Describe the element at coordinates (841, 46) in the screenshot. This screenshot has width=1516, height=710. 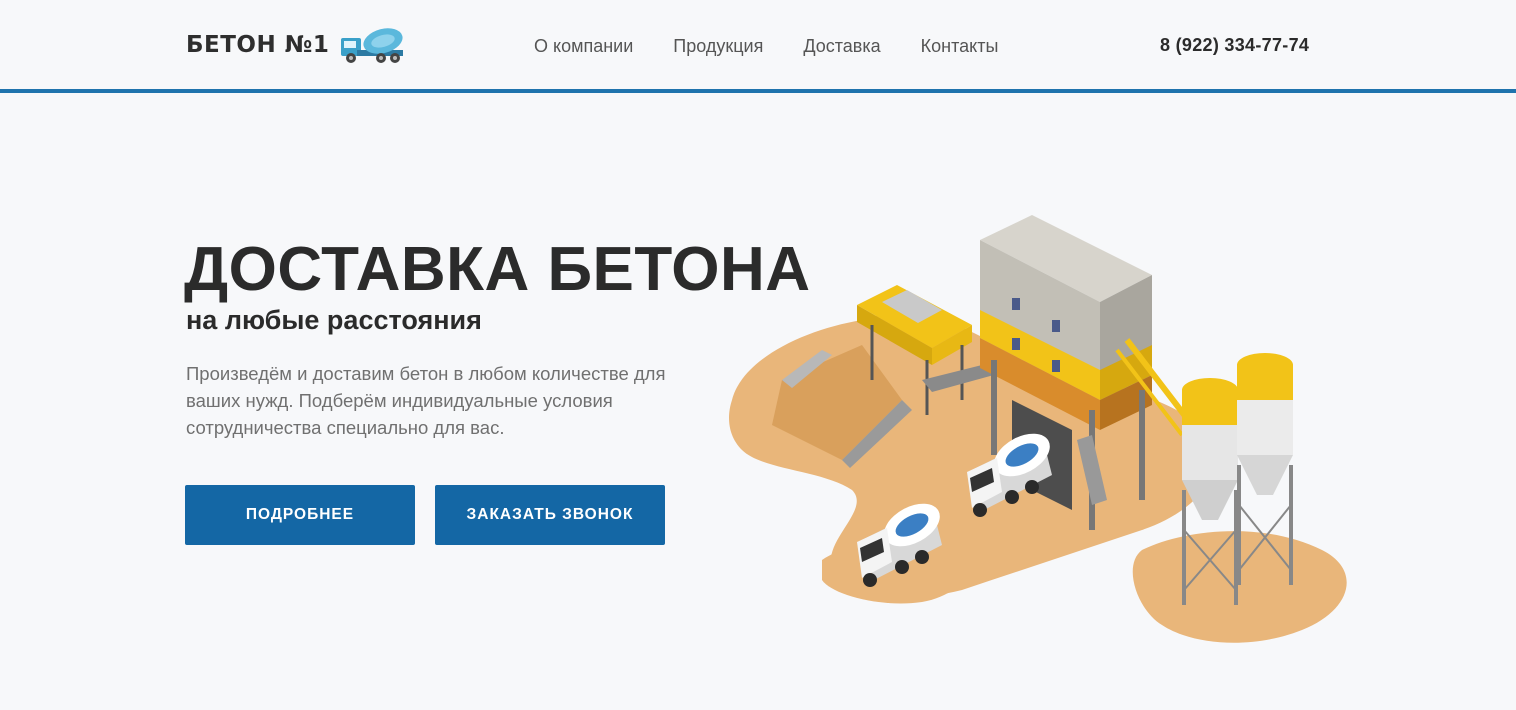
I see `nav-item-delivery: Доставка` at that location.